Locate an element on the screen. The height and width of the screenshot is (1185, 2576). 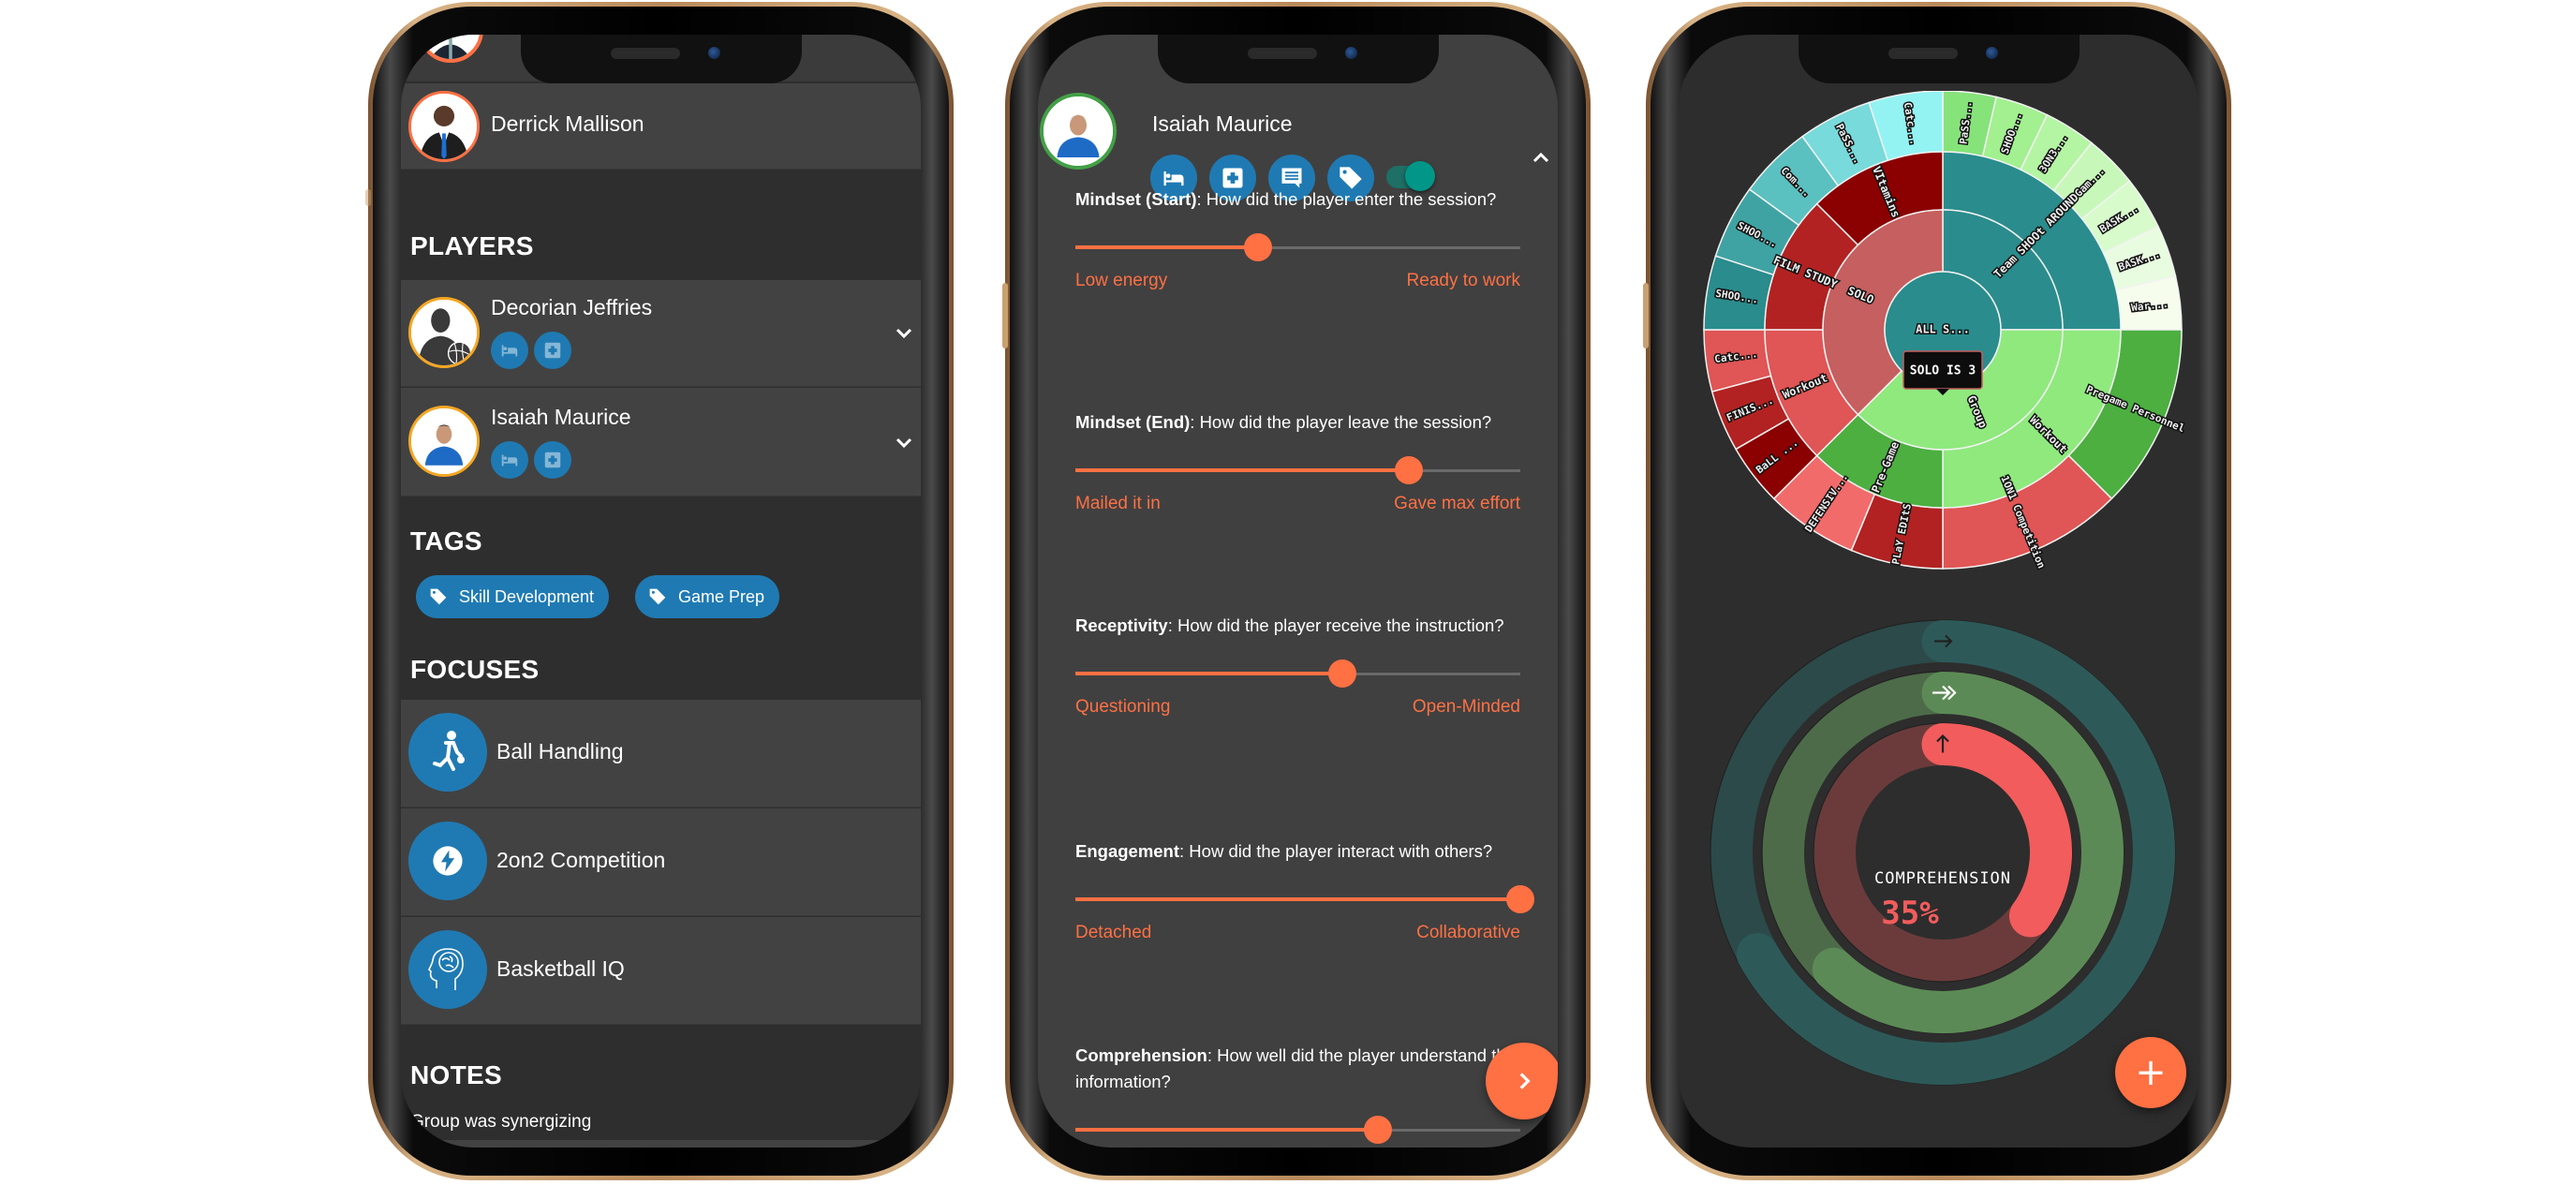
dribbling-player-icon is located at coordinates (447, 753).